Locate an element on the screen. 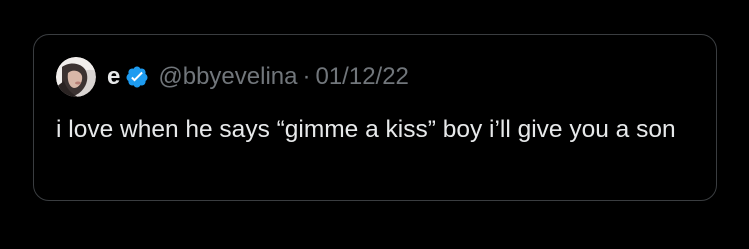 The height and width of the screenshot is (249, 749). quoted-tweet-header: e @bbyevelina · 01/12/22 is located at coordinates (232, 77).